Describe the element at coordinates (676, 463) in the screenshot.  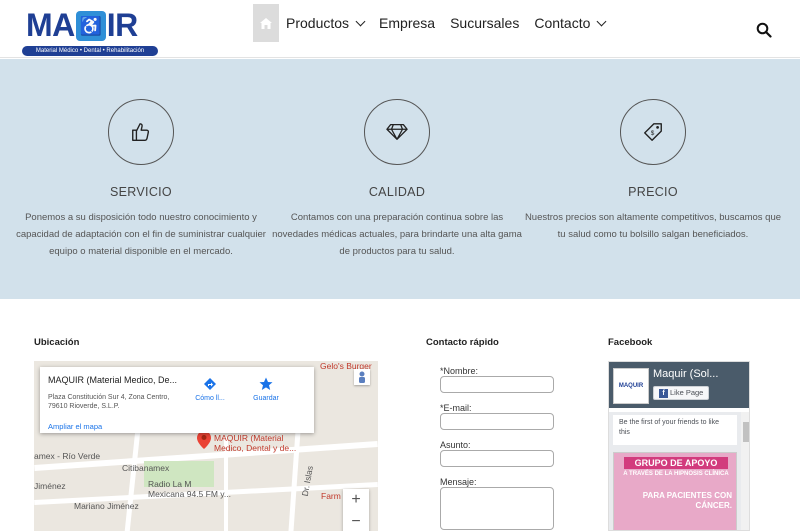
I see `post-banner: GRUPO DE APOYO` at that location.